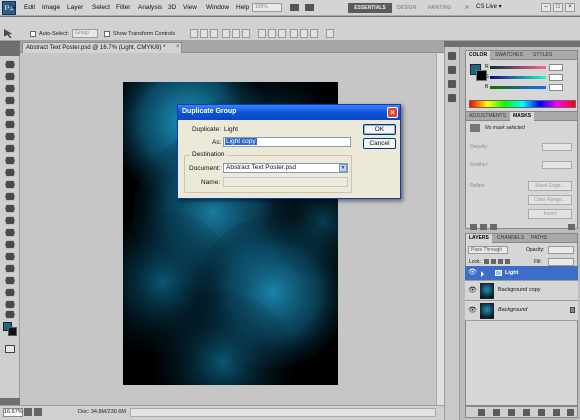 This screenshot has width=580, height=420. Describe the element at coordinates (294, 33) in the screenshot. I see `distribute-left-icon` at that location.